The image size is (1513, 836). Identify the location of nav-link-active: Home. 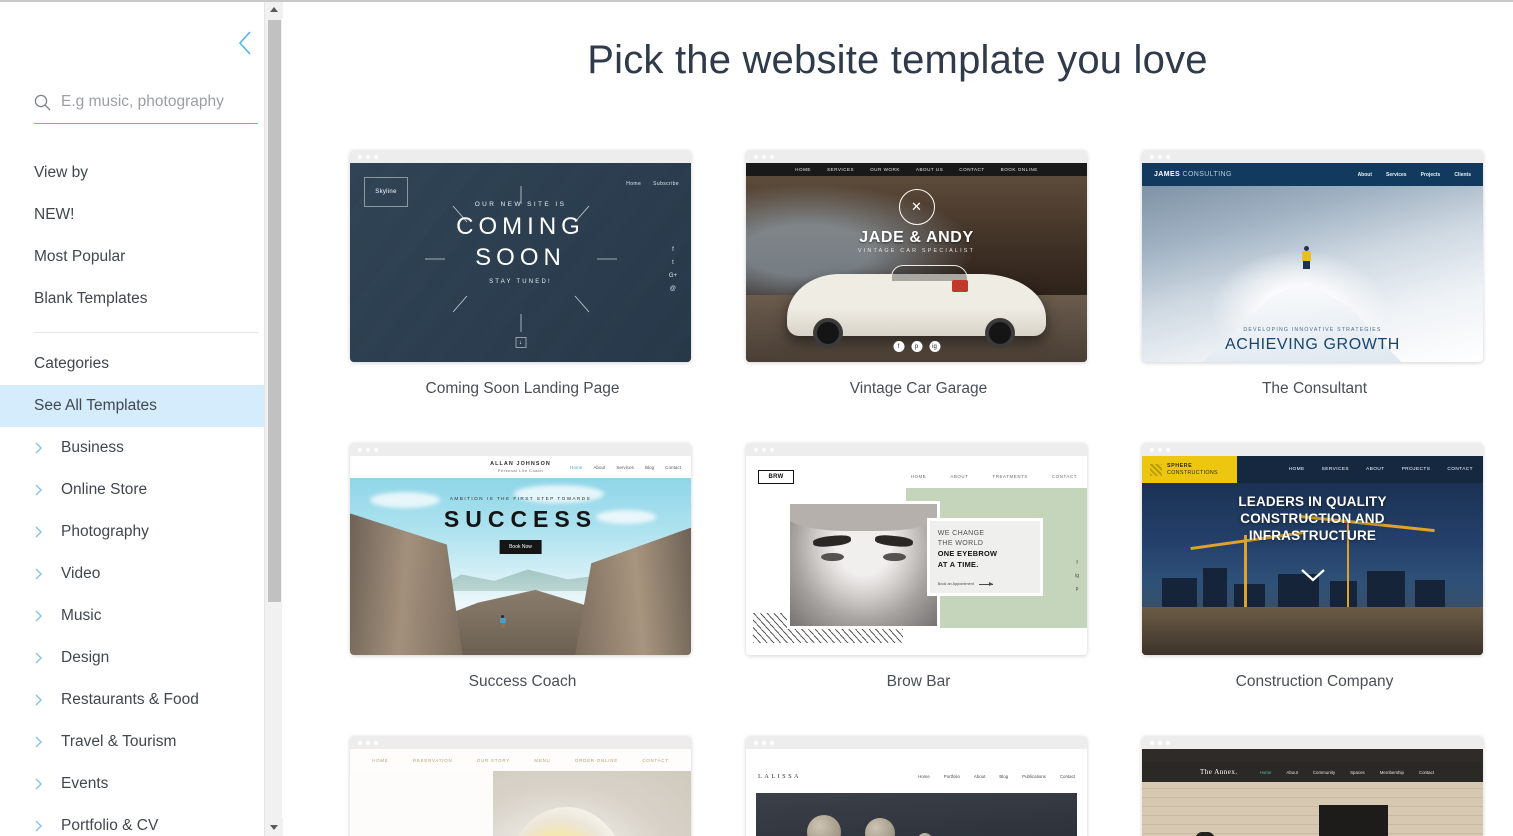
(576, 467).